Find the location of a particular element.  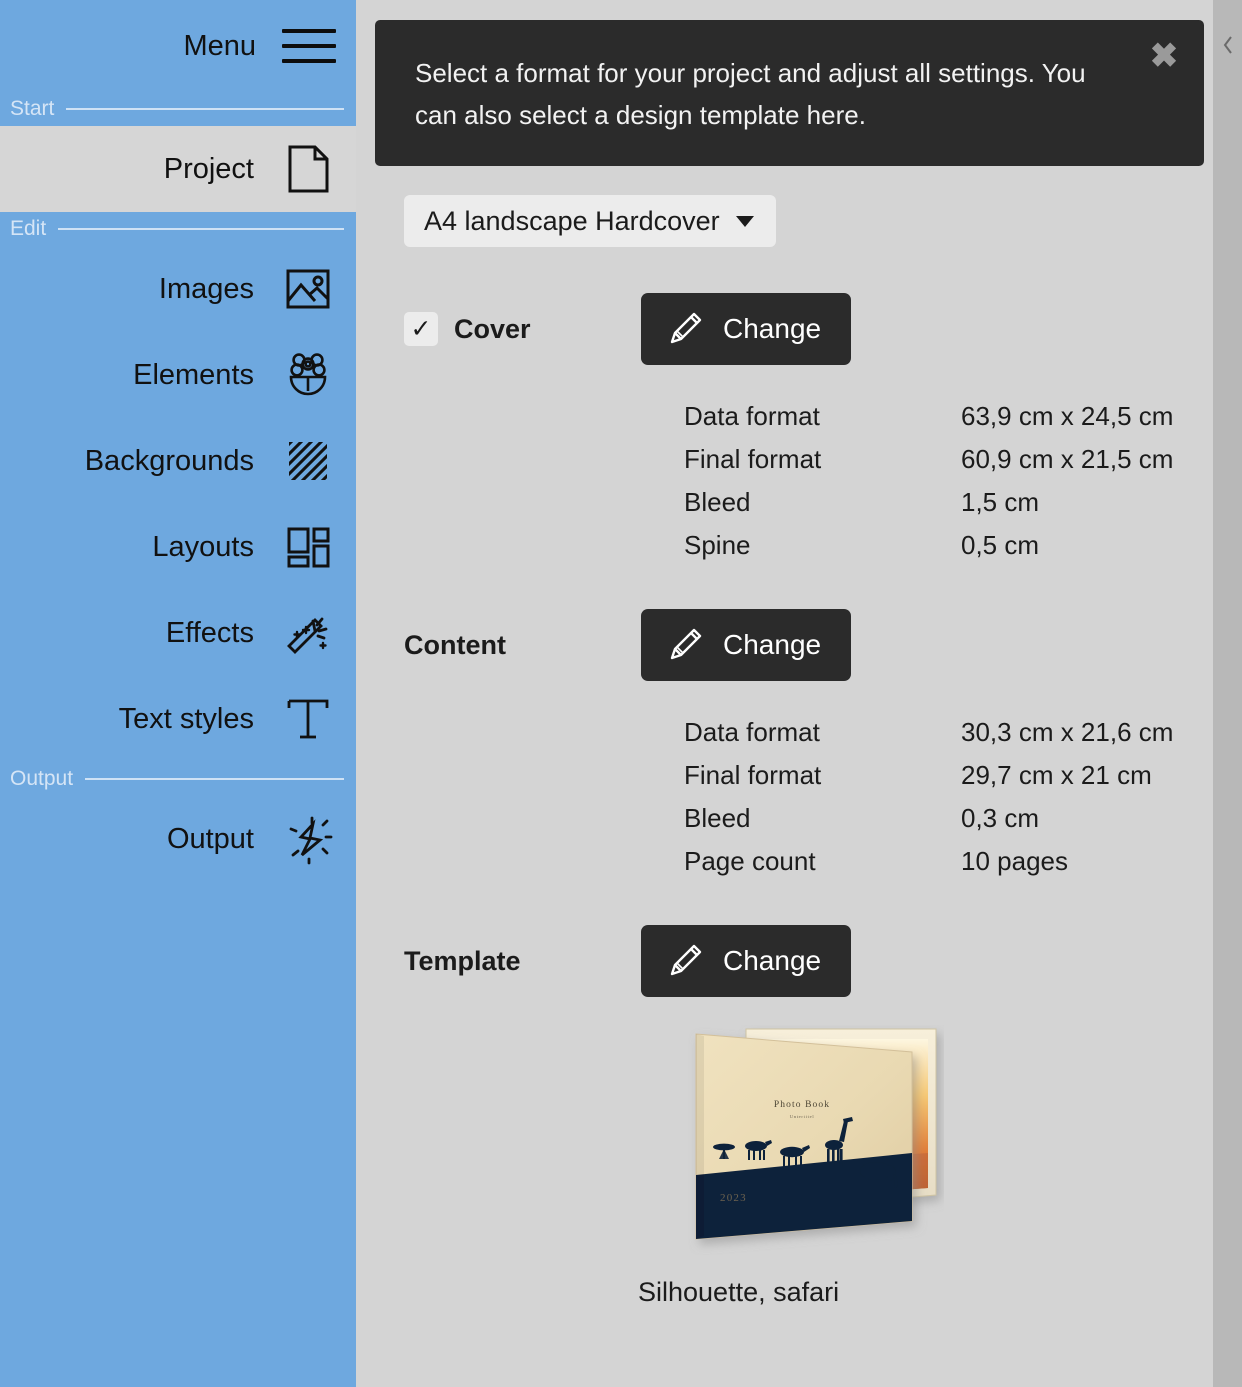

spec-value: 10 pages is located at coordinates (1014, 861).